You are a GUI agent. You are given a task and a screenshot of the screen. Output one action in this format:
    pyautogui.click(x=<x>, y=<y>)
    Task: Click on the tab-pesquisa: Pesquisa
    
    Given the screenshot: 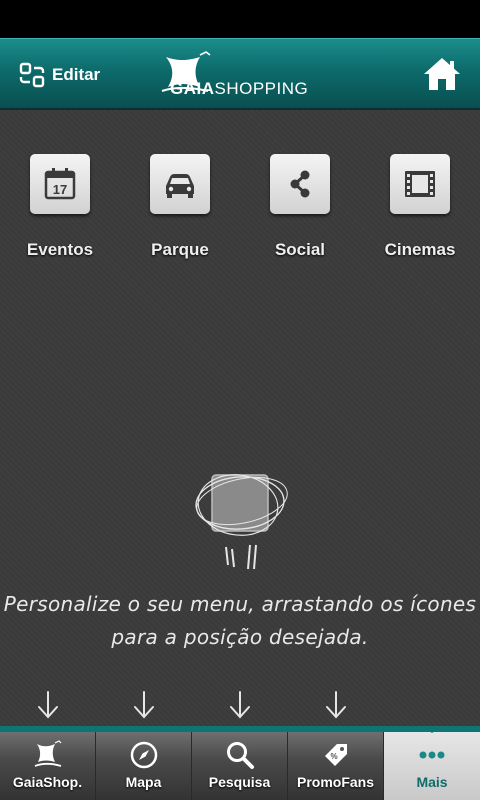 What is the action you would take?
    pyautogui.click(x=240, y=766)
    